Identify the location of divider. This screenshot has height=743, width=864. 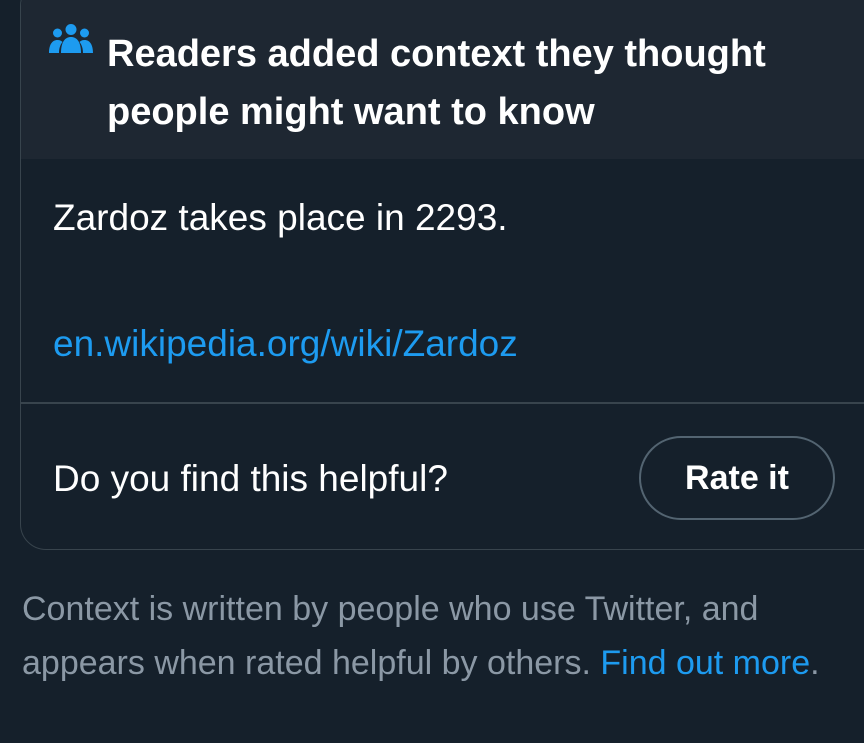
(442, 403).